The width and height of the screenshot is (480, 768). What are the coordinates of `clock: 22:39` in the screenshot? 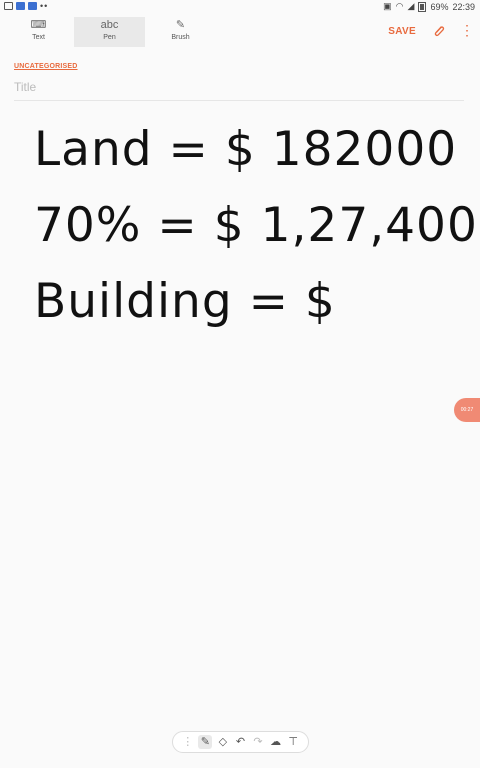 It's located at (463, 6).